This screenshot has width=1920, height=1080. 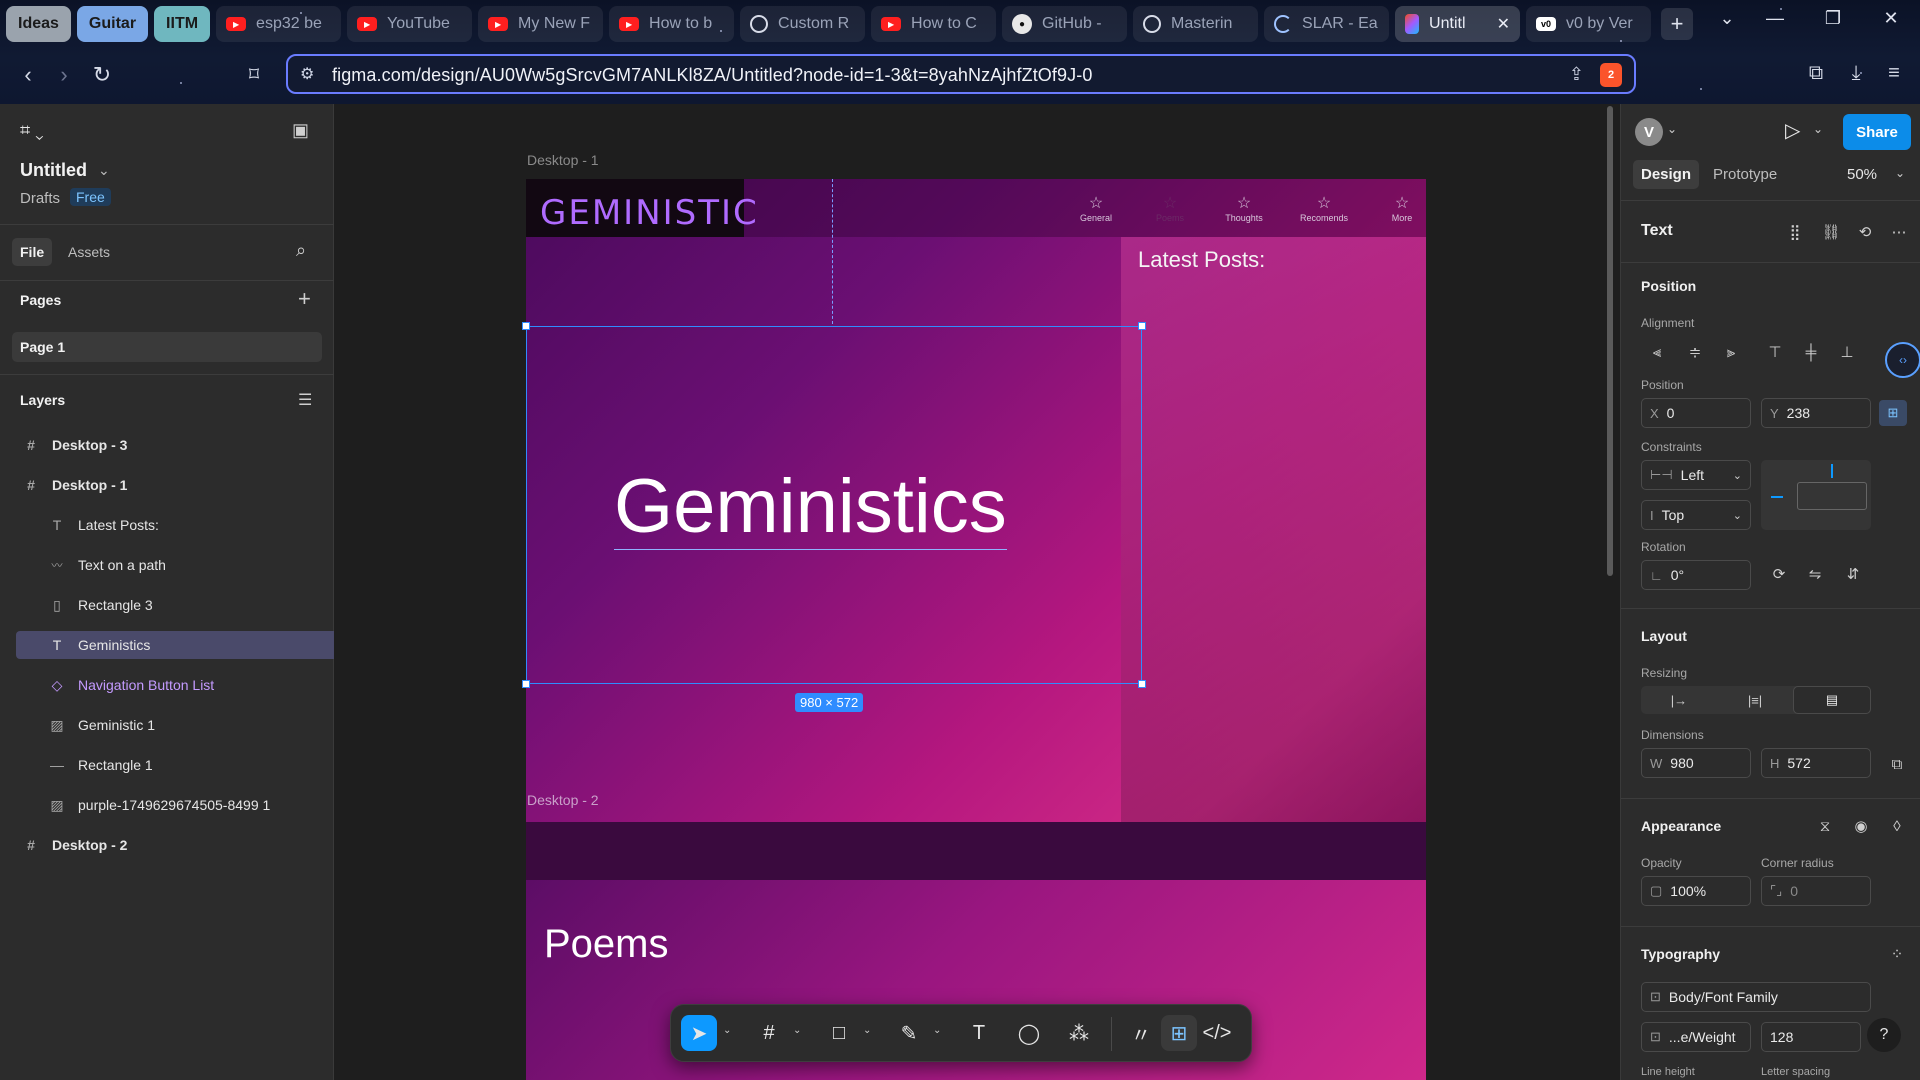 I want to click on opacity-field: ▢ 100%, so click(x=1696, y=891).